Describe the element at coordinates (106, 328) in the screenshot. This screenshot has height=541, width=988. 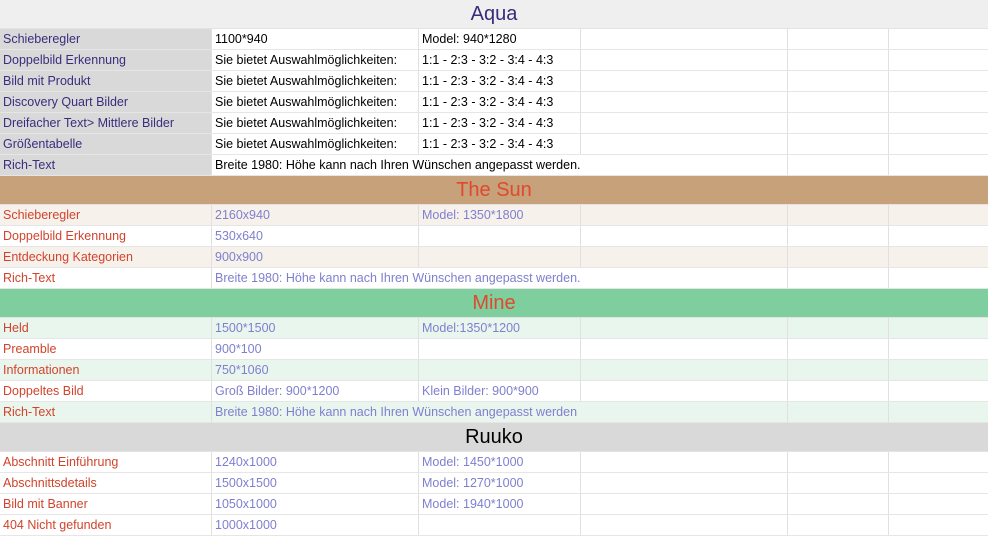
I see `row-label: Held` at that location.